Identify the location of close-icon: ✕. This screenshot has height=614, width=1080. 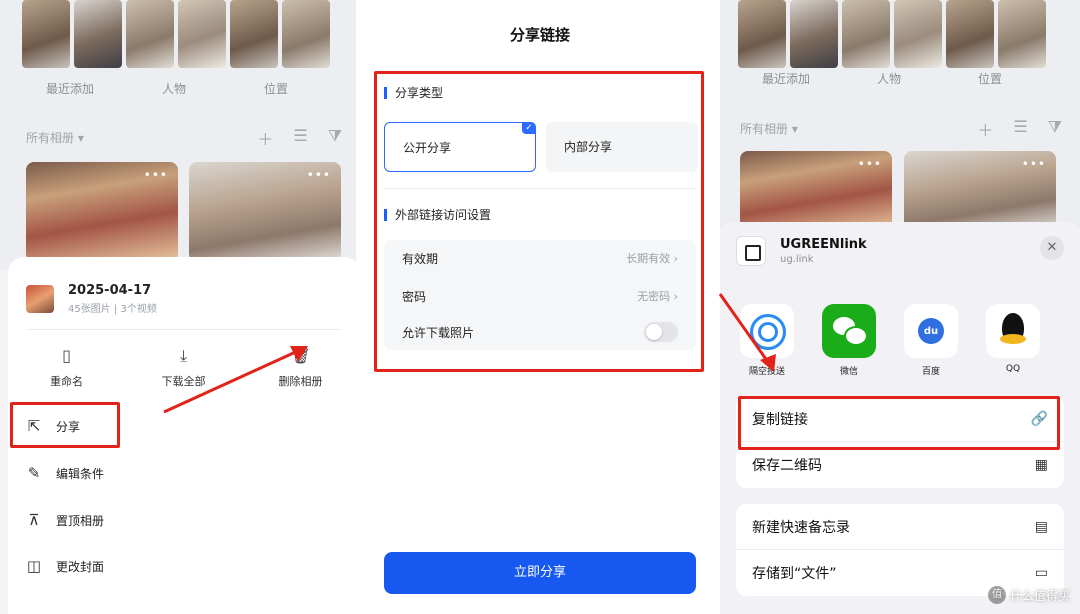
(1052, 247).